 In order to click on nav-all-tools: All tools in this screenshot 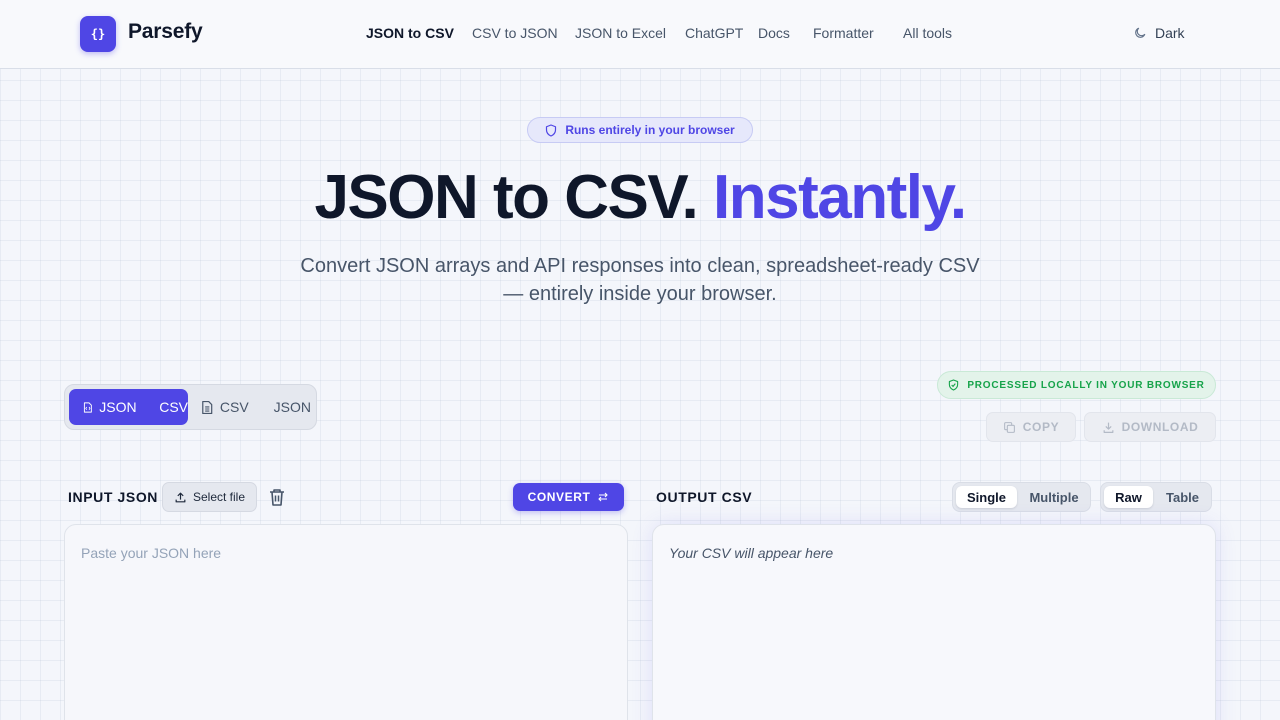, I will do `click(927, 33)`.